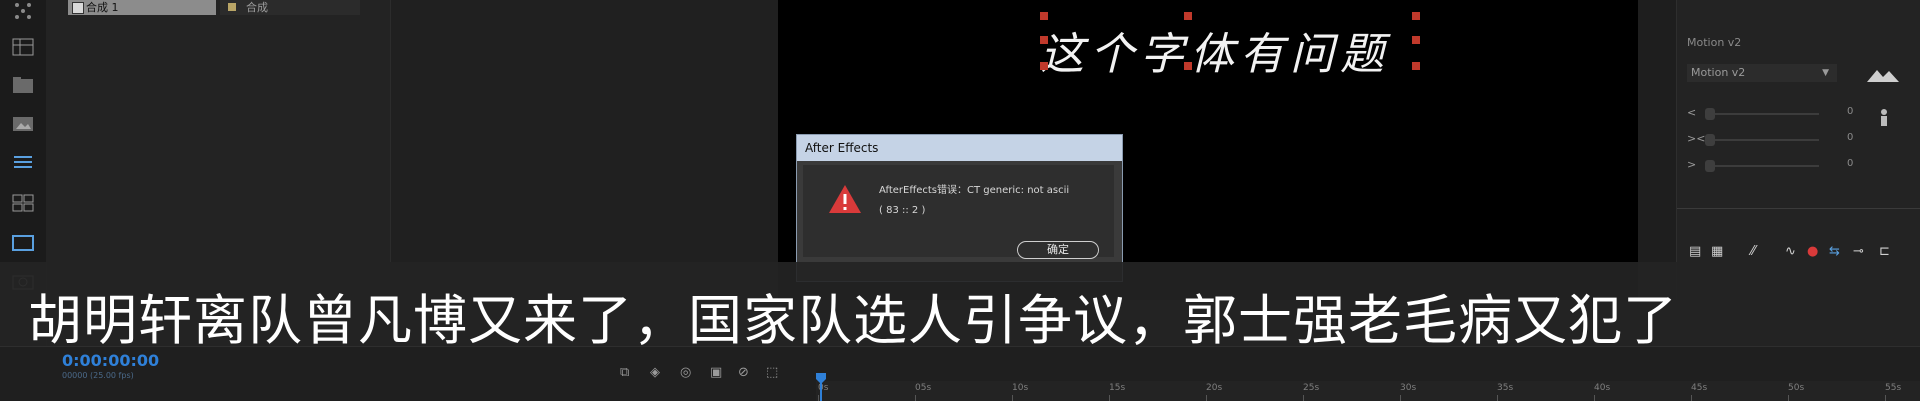  Describe the element at coordinates (1714, 42) in the screenshot. I see `motion-tab: Motion v2` at that location.